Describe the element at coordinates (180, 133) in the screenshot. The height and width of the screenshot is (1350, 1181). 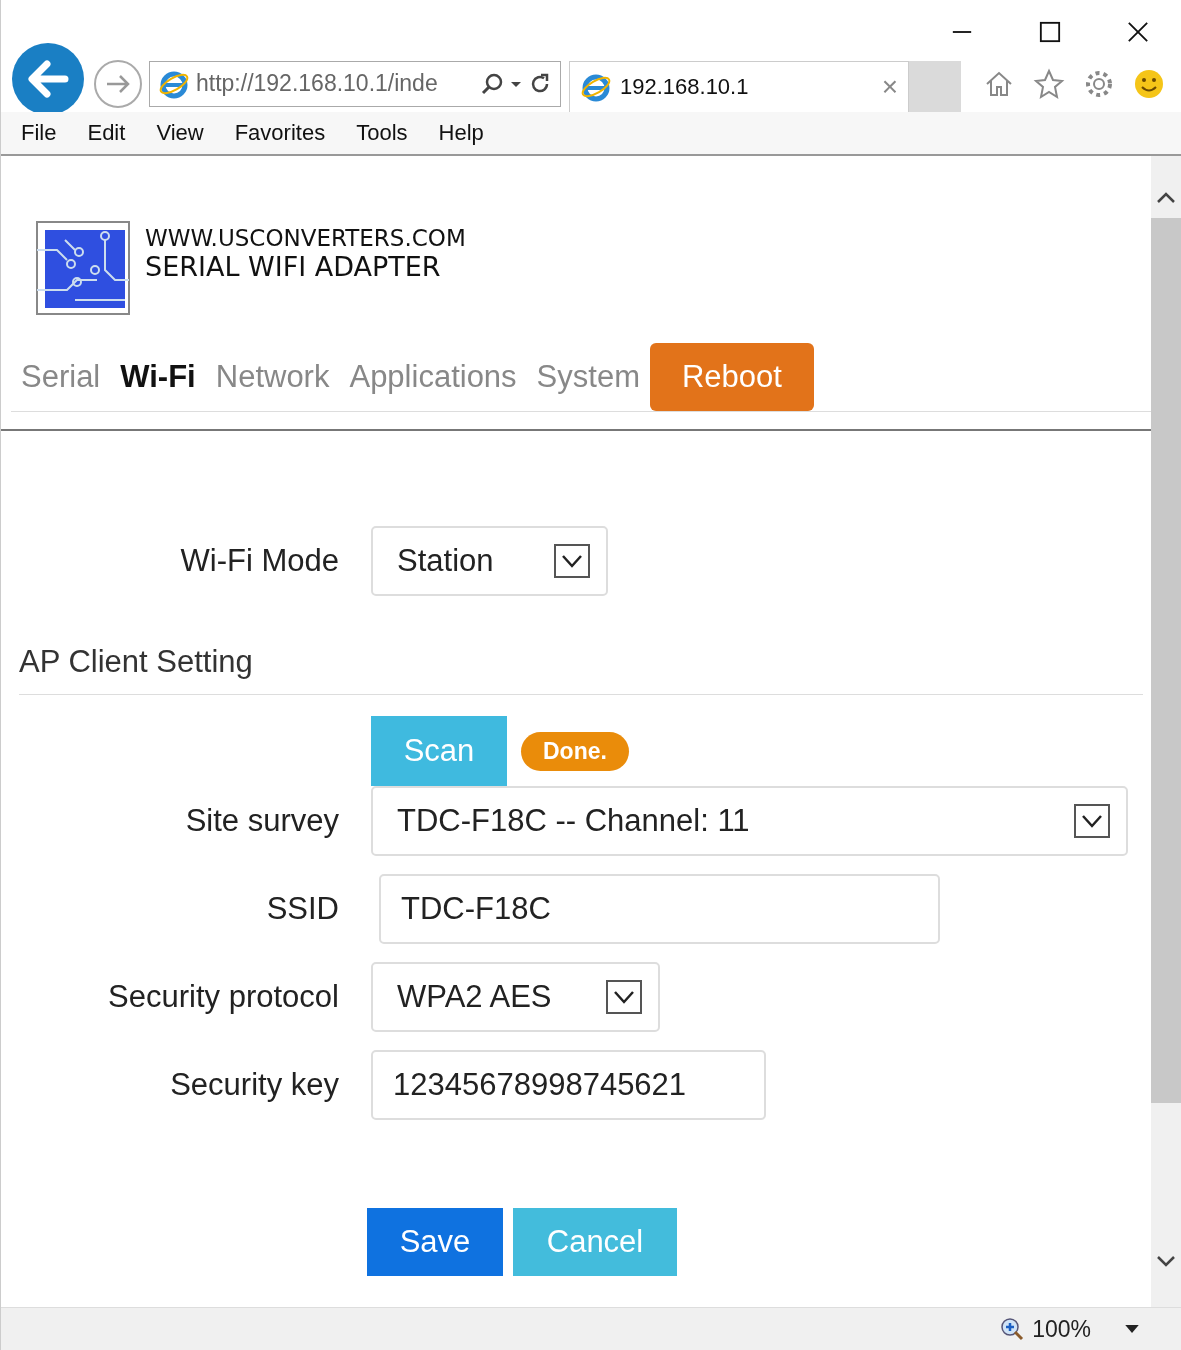
I see `menu-item: View` at that location.